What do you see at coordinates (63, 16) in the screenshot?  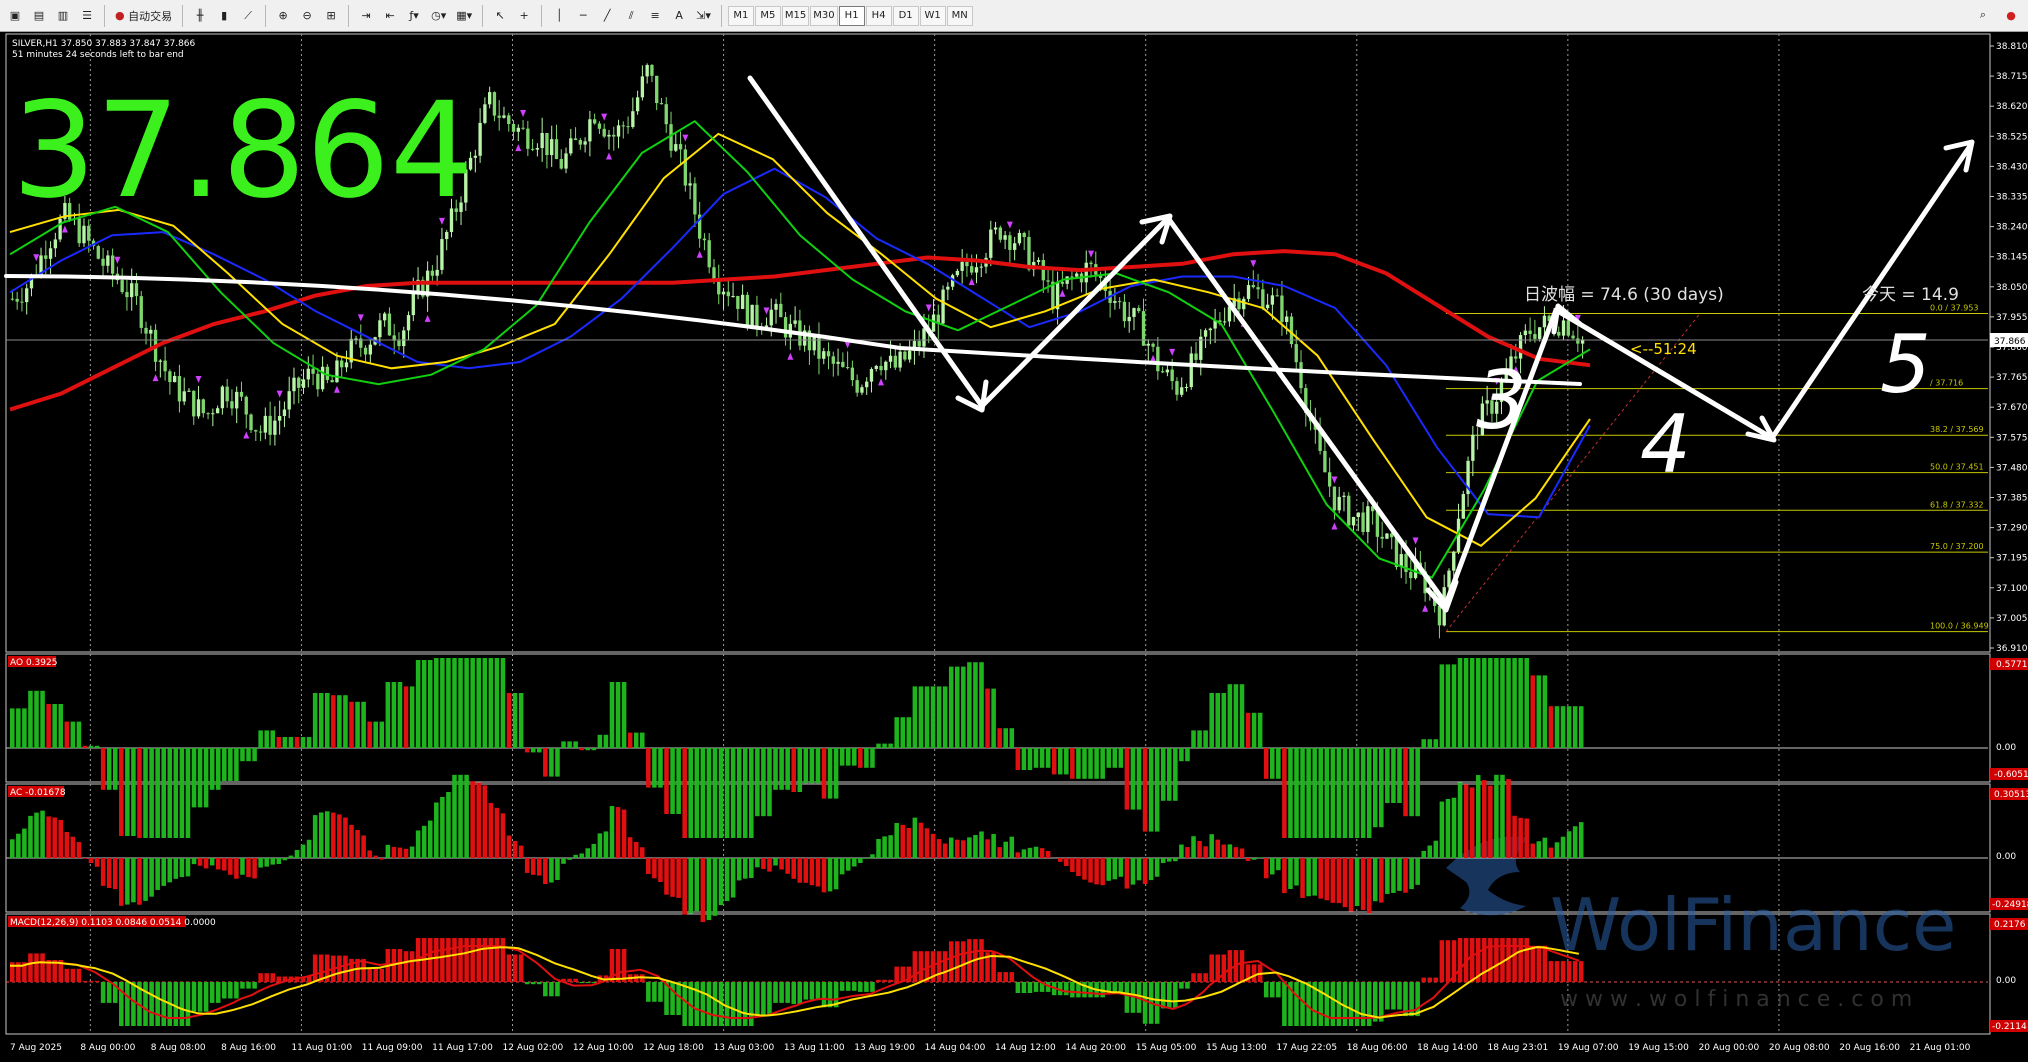 I see `market-watch-icon: ▥` at bounding box center [63, 16].